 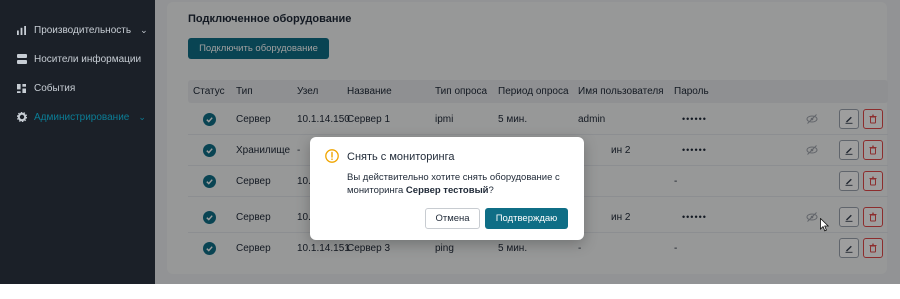 I want to click on storage-icon, so click(x=21, y=59).